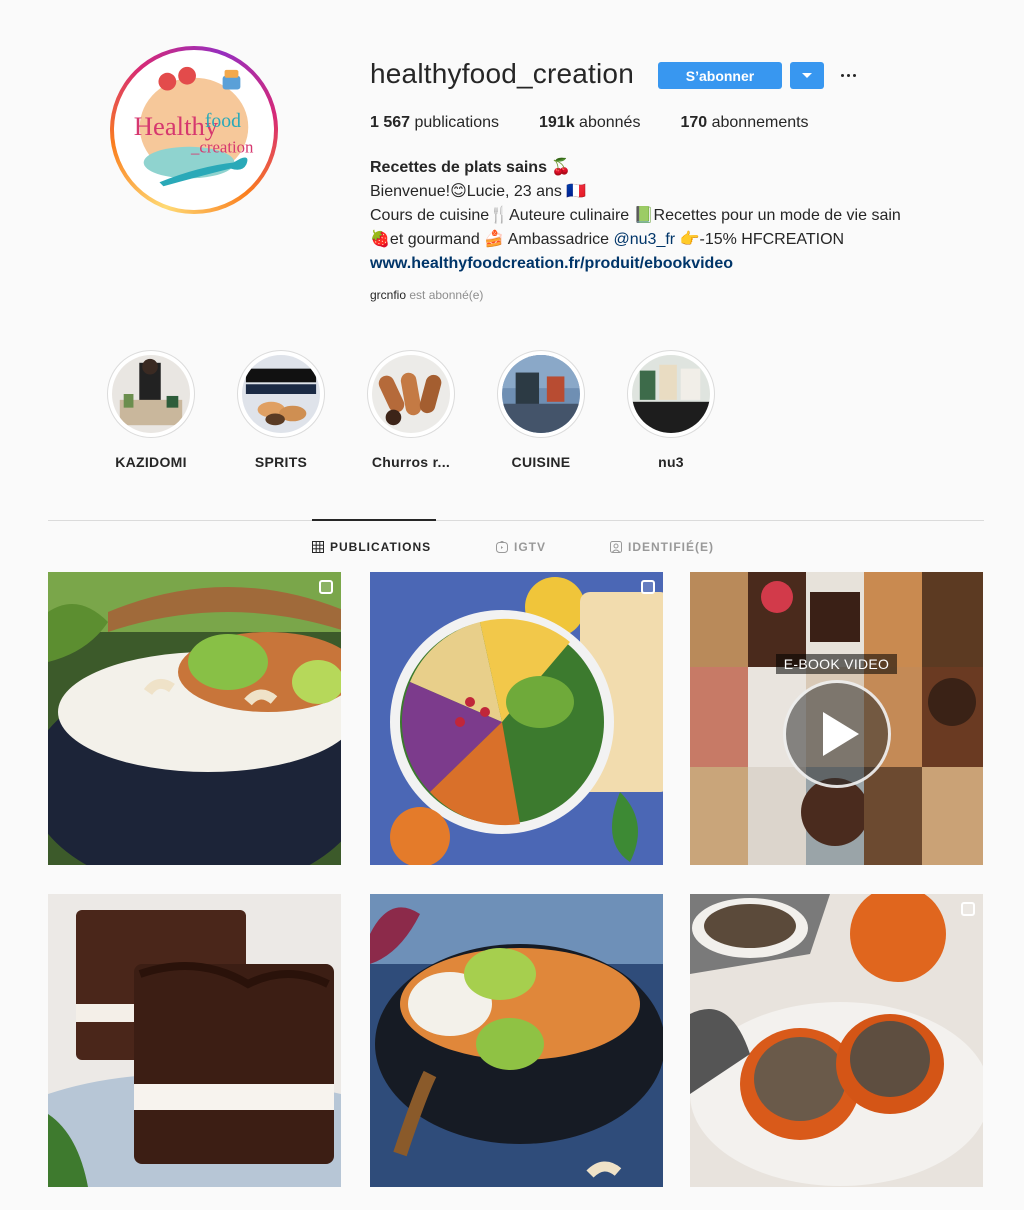  What do you see at coordinates (151, 410) in the screenshot?
I see `highlight-kazidomi: KAZIDOMI` at bounding box center [151, 410].